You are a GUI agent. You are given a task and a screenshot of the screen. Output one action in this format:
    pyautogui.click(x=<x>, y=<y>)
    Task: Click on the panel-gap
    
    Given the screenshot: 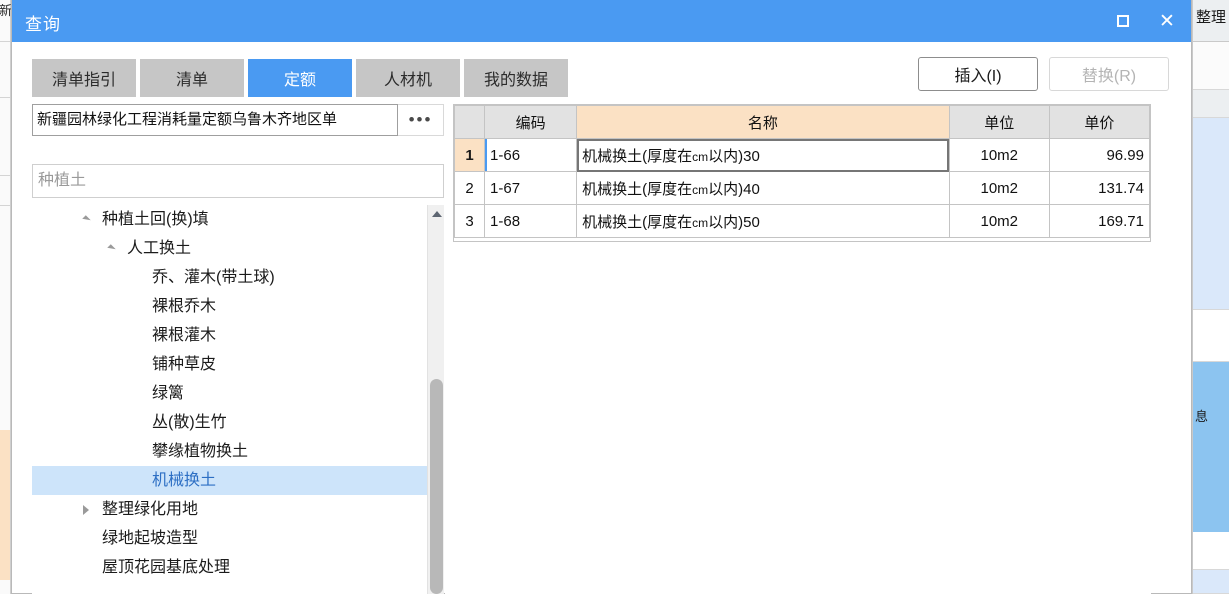 What is the action you would take?
    pyautogui.click(x=449, y=349)
    